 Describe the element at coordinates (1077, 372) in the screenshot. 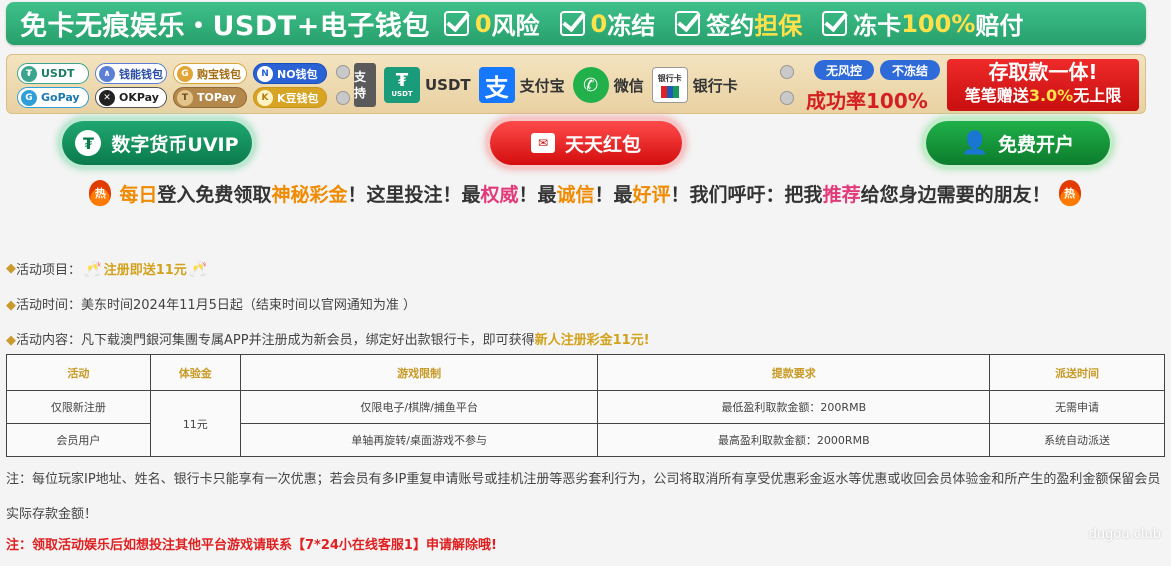

I see `table-header: 派送时间` at that location.